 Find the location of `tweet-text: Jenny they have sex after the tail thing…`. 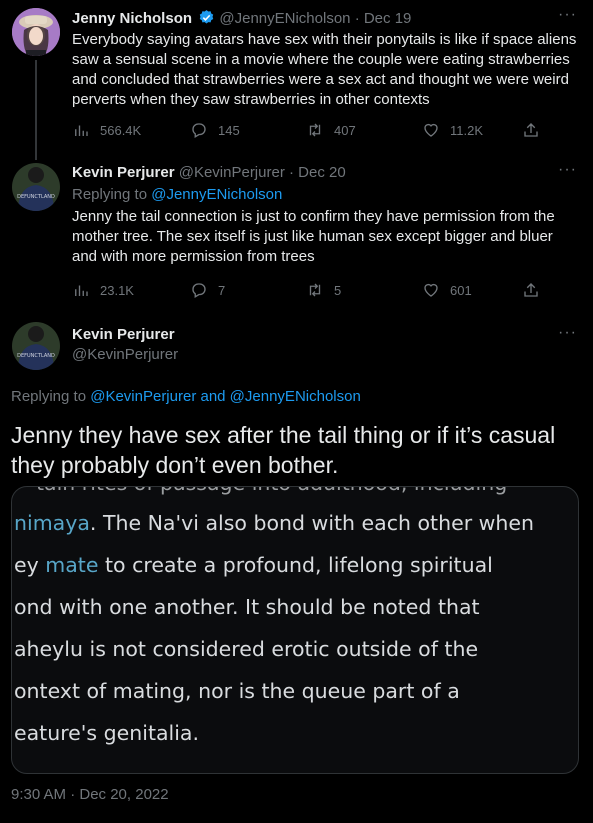

tweet-text: Jenny they have sex after the tail thing… is located at coordinates (283, 450).